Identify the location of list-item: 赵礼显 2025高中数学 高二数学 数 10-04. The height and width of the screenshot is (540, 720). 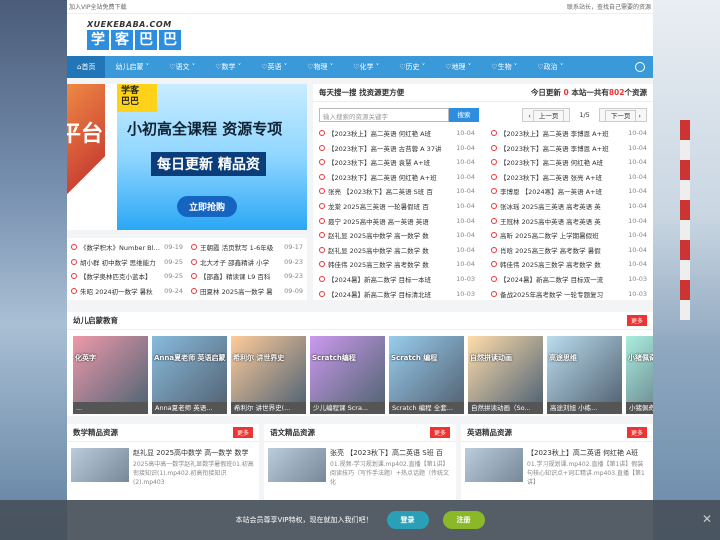
(397, 250).